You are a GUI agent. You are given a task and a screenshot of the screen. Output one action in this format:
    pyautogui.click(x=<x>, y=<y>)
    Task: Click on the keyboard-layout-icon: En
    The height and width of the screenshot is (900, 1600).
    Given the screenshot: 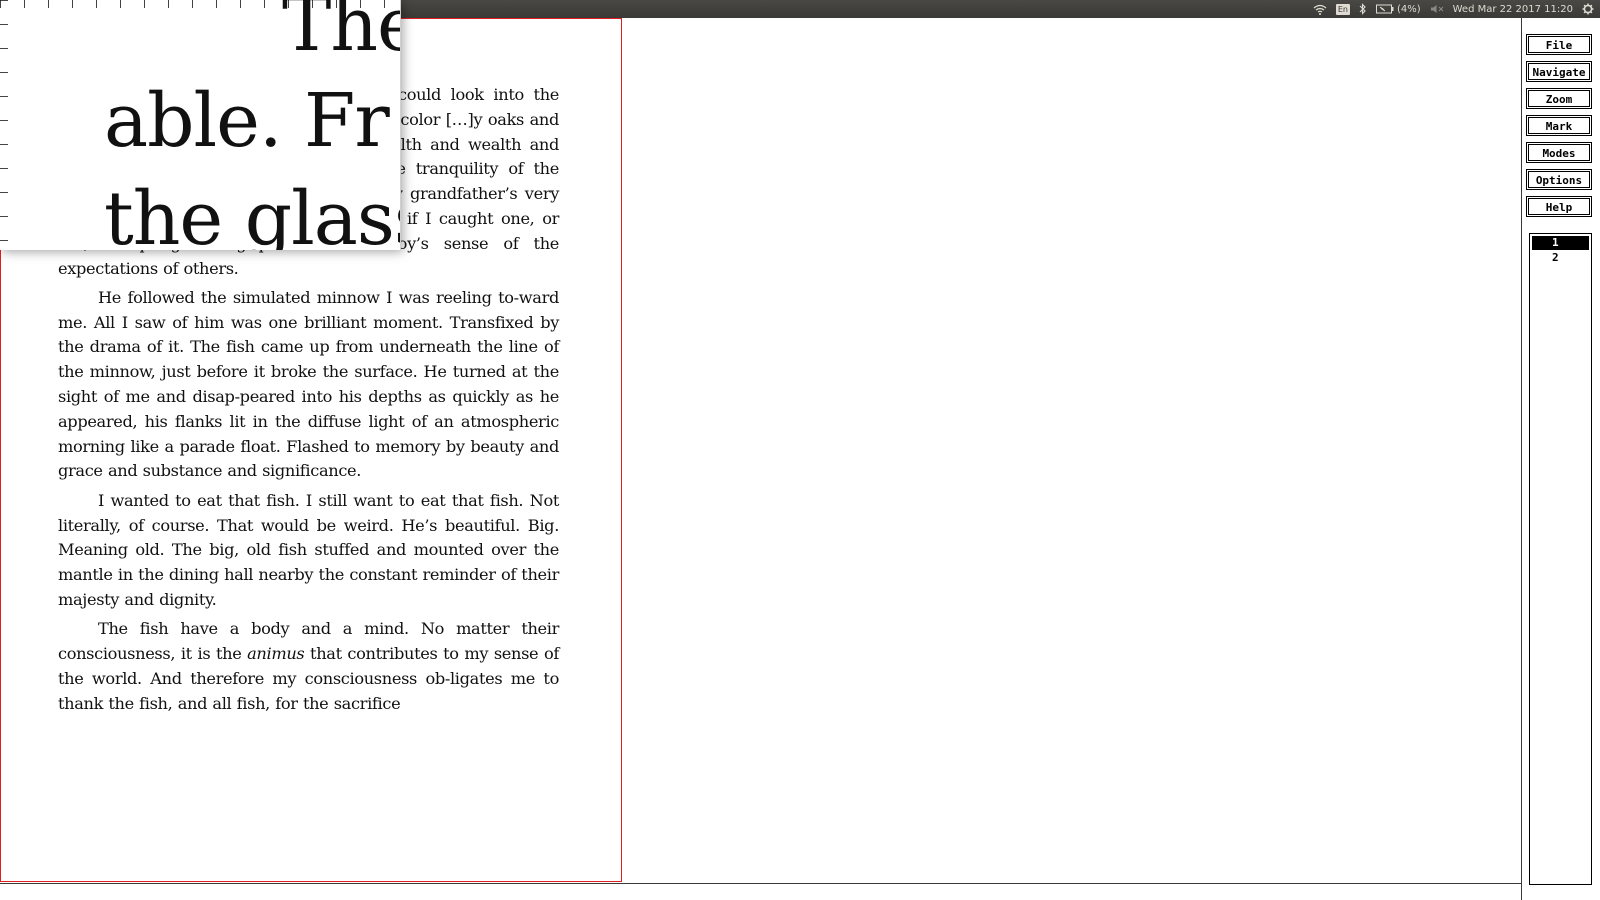 What is the action you would take?
    pyautogui.click(x=1342, y=9)
    